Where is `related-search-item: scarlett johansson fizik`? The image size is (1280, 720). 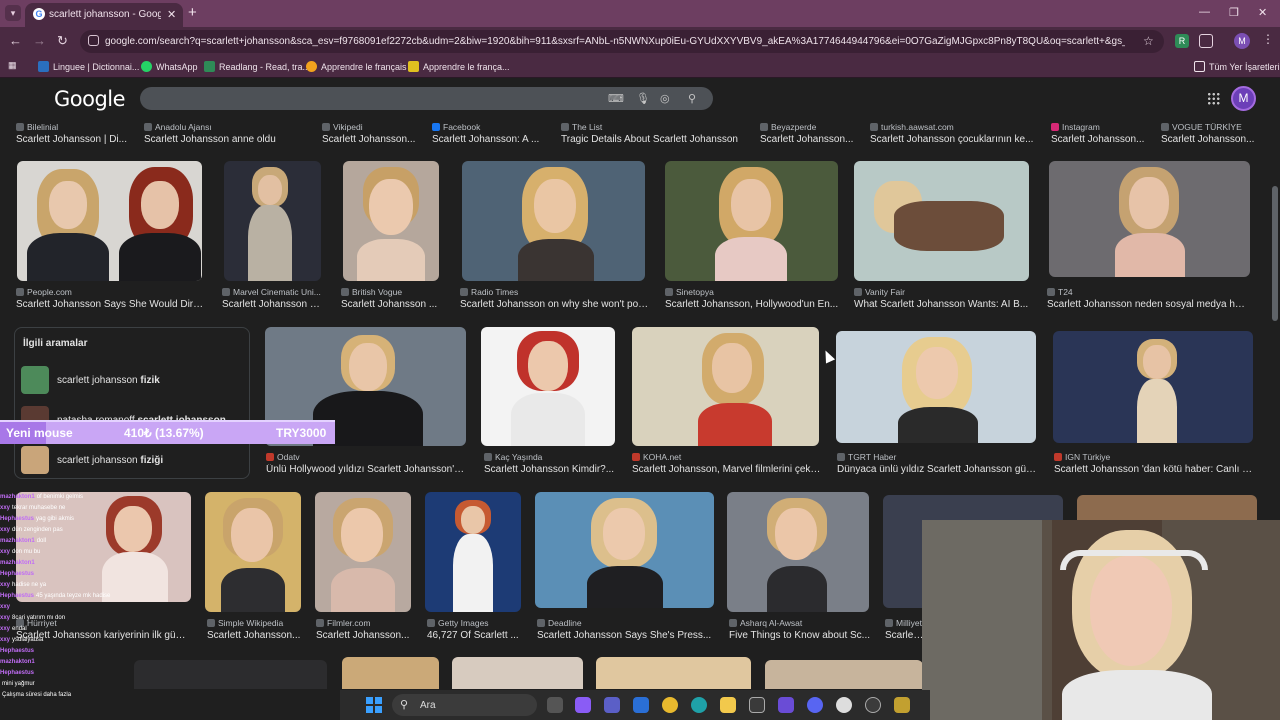 related-search-item: scarlett johansson fizik is located at coordinates (133, 381).